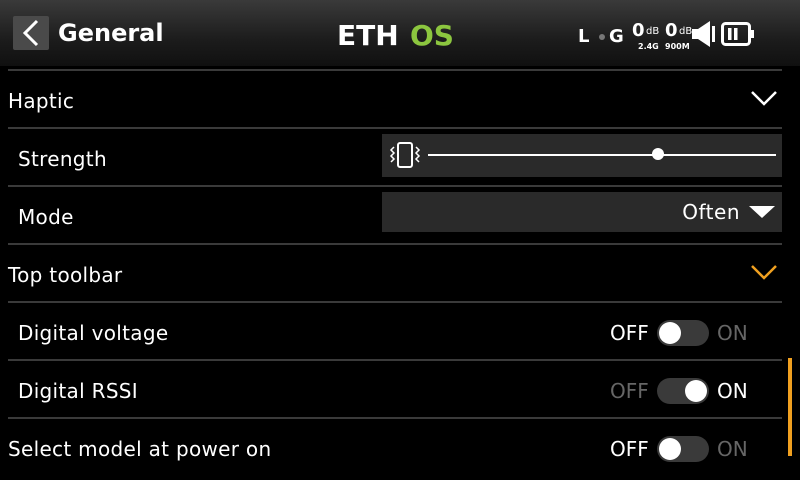 The width and height of the screenshot is (800, 480). I want to click on section-label: Haptic, so click(41, 101).